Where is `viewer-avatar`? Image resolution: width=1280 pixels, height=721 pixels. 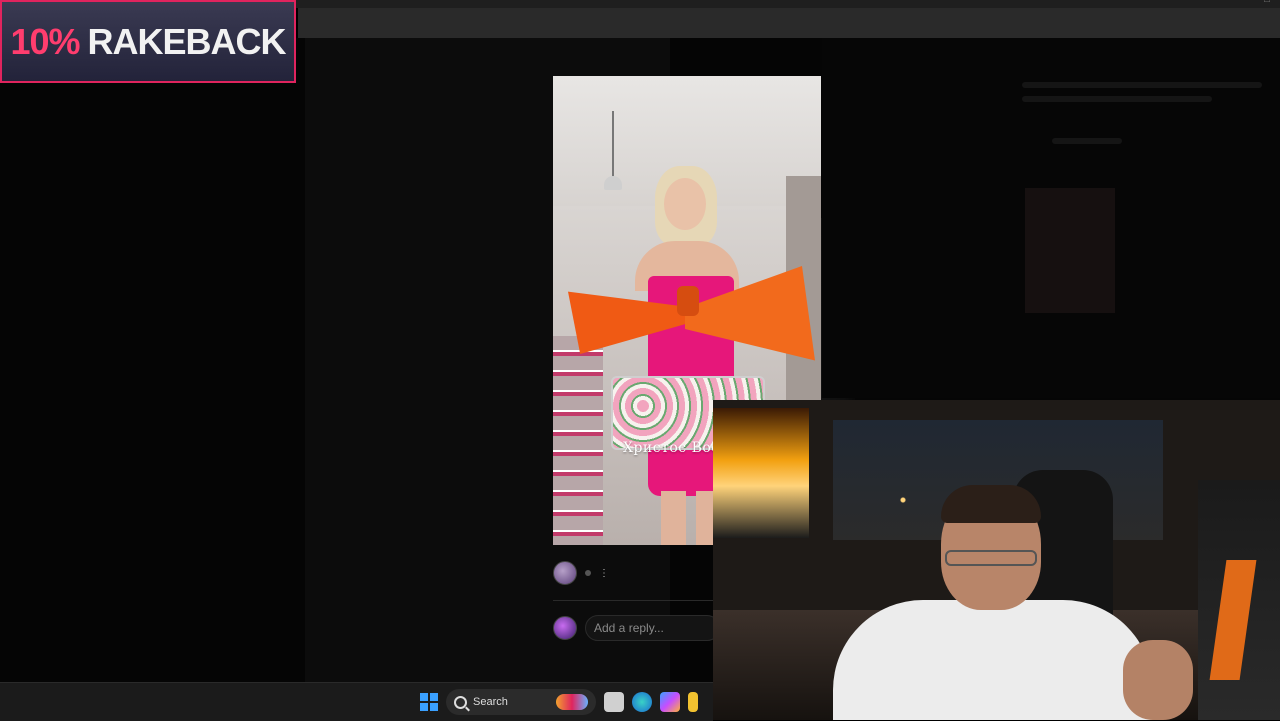
viewer-avatar is located at coordinates (565, 628).